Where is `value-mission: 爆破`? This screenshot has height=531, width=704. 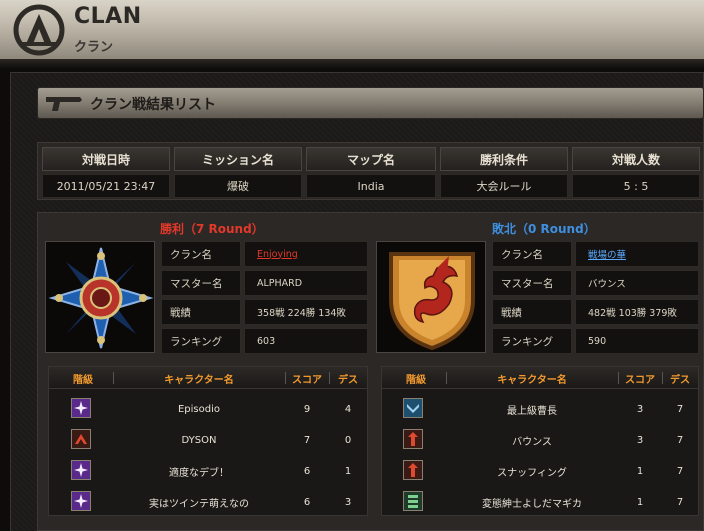 value-mission: 爆破 is located at coordinates (238, 186).